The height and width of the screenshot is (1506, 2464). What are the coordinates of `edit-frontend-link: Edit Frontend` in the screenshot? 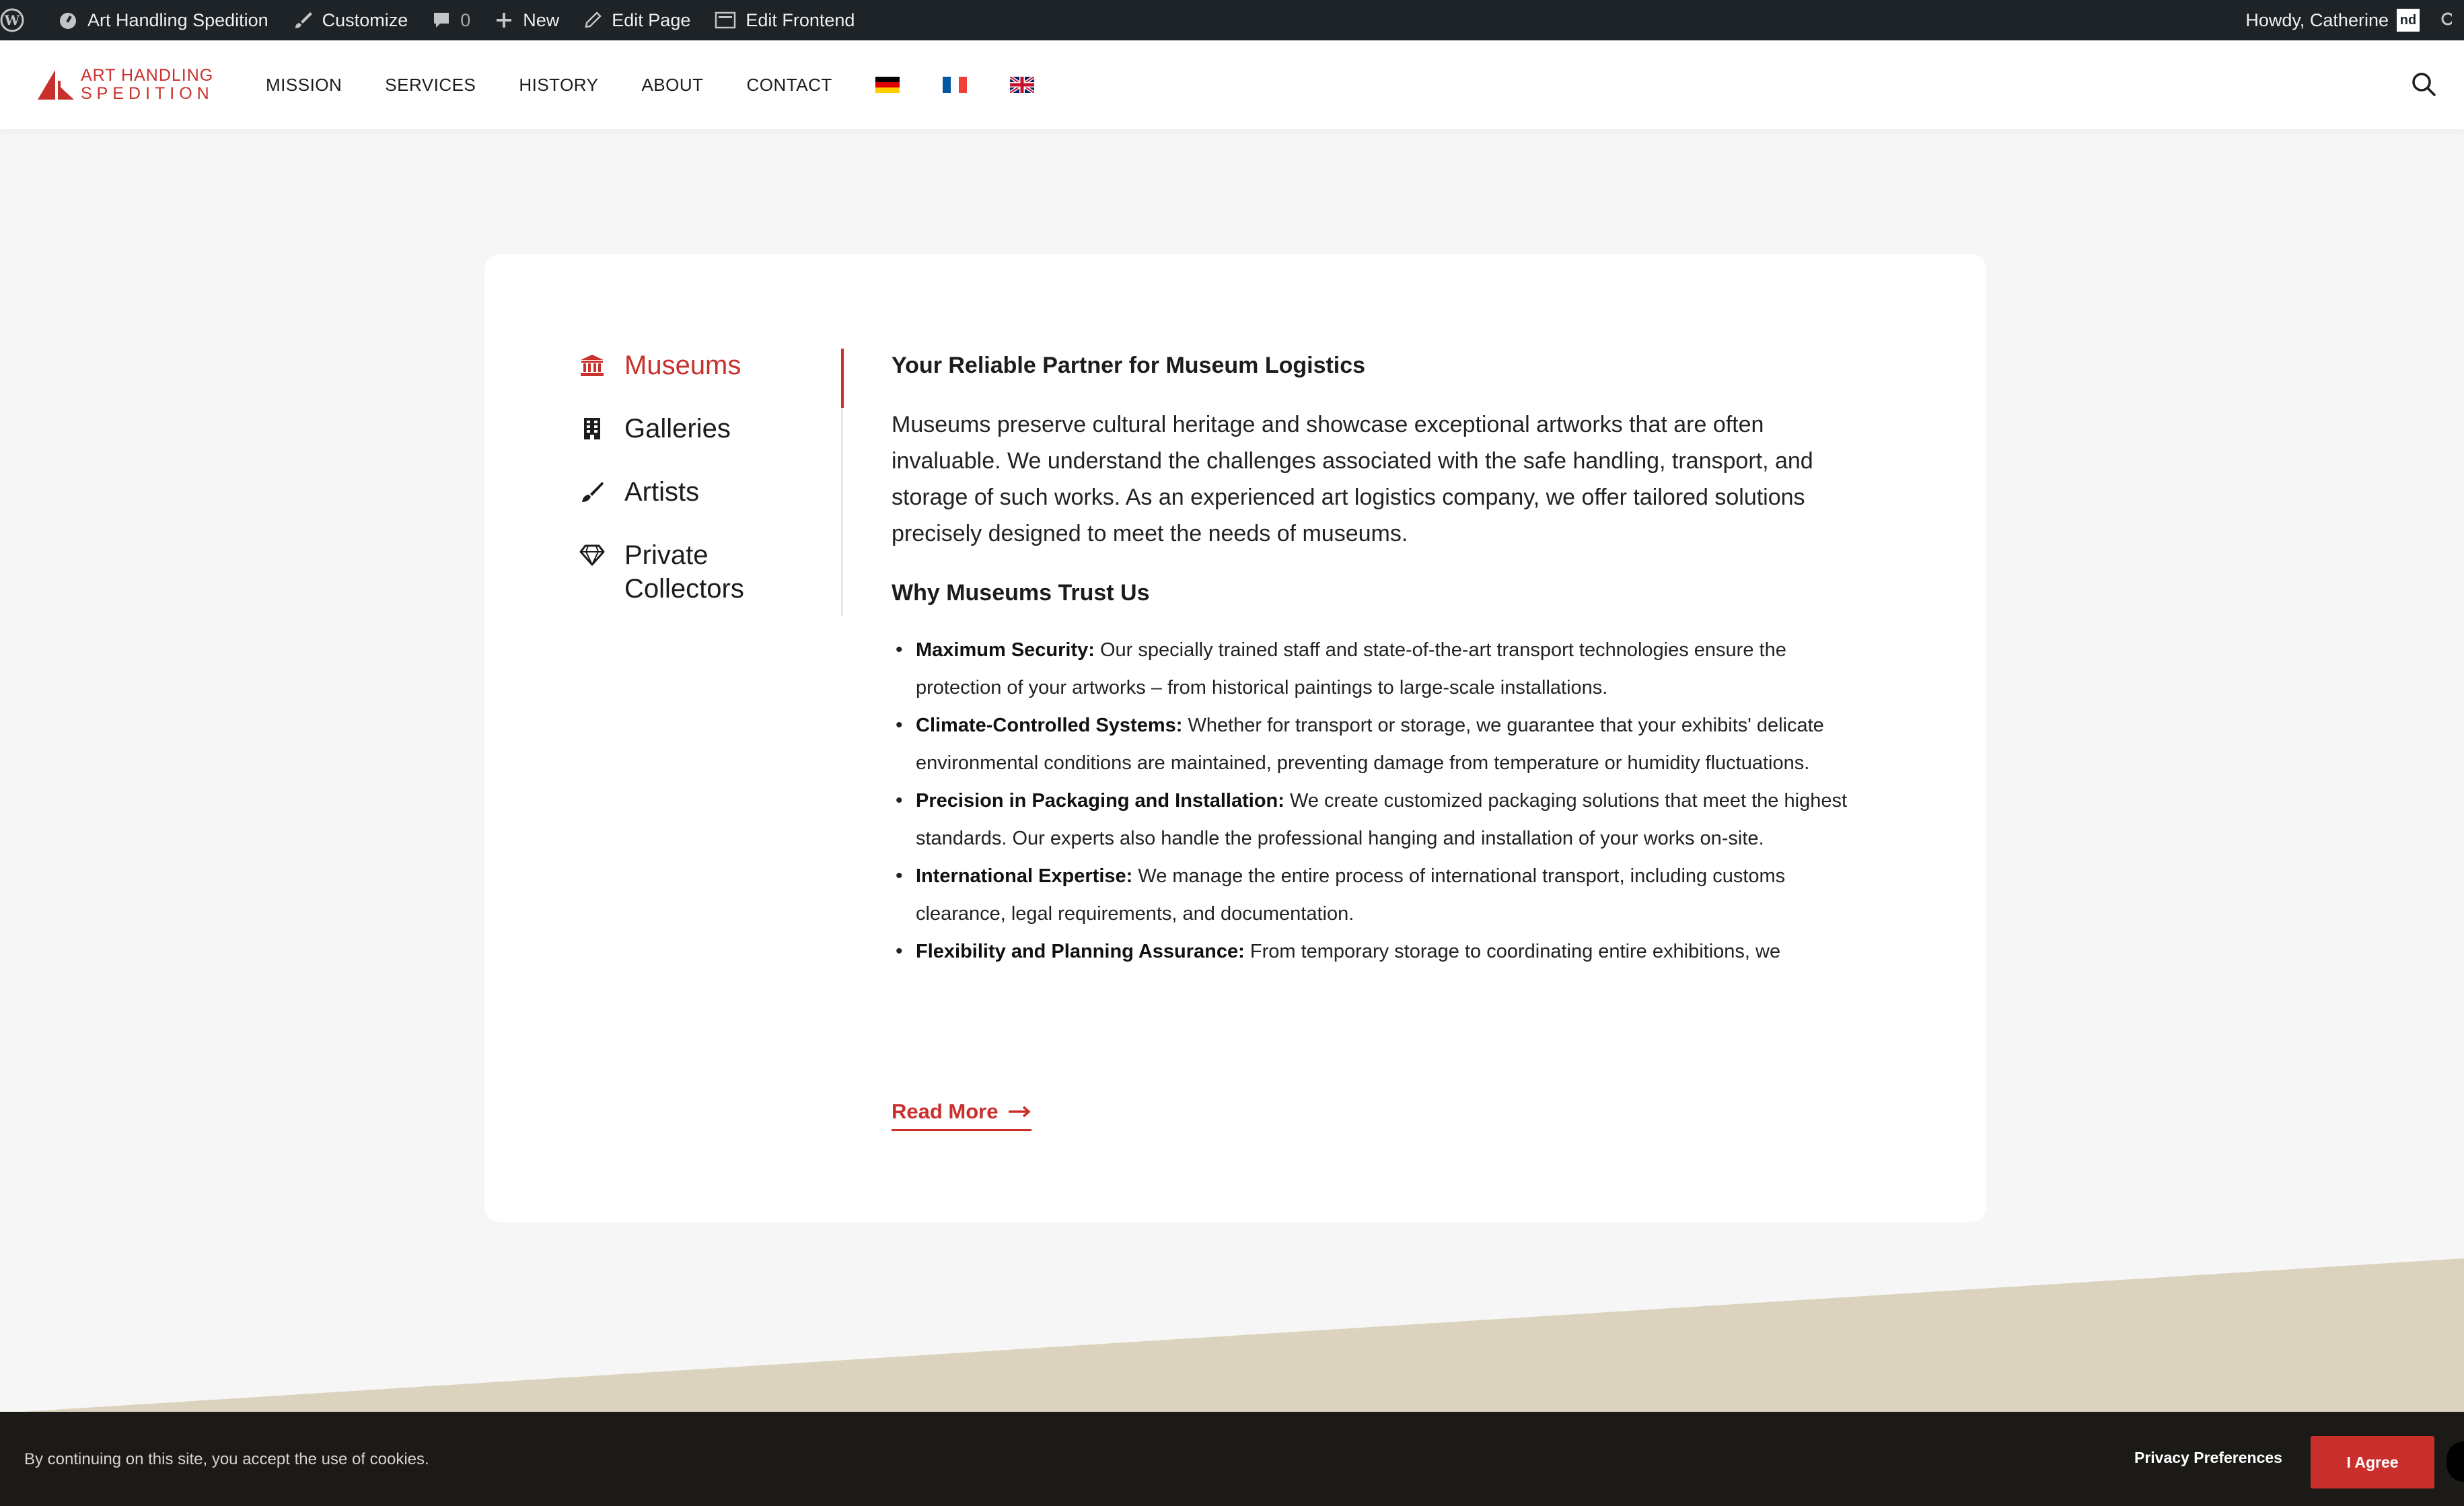 It's located at (784, 20).